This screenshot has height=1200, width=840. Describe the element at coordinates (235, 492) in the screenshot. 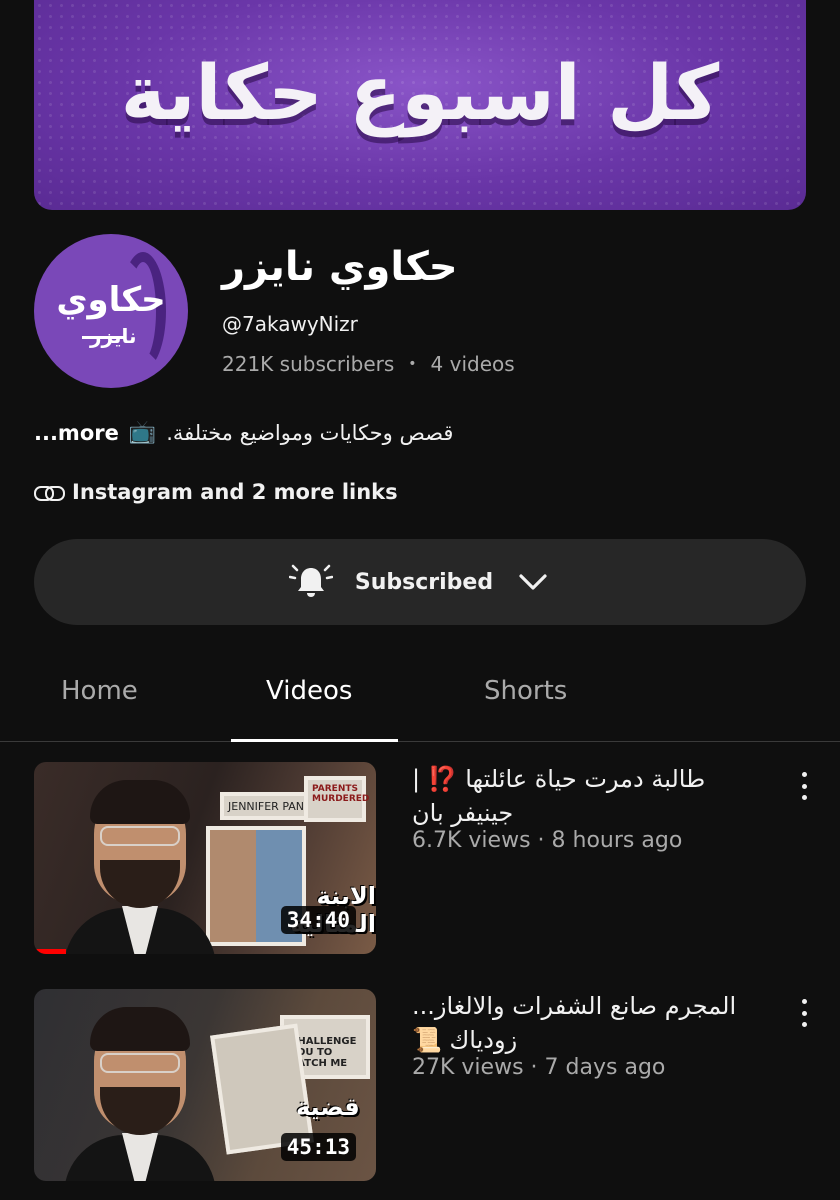

I see `links-label: Instagram and 2 more links` at that location.